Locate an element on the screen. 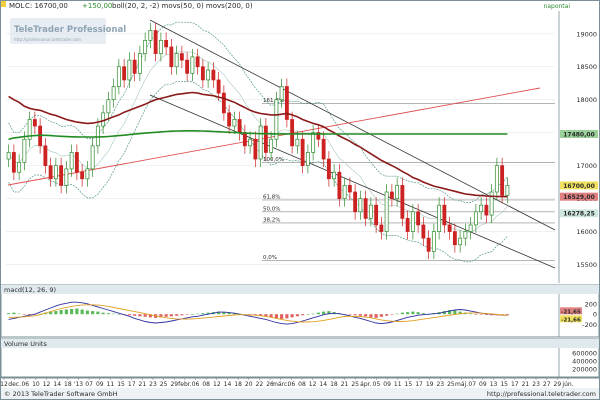 This screenshot has height=404, width=600. period-label: napontai is located at coordinates (557, 6).